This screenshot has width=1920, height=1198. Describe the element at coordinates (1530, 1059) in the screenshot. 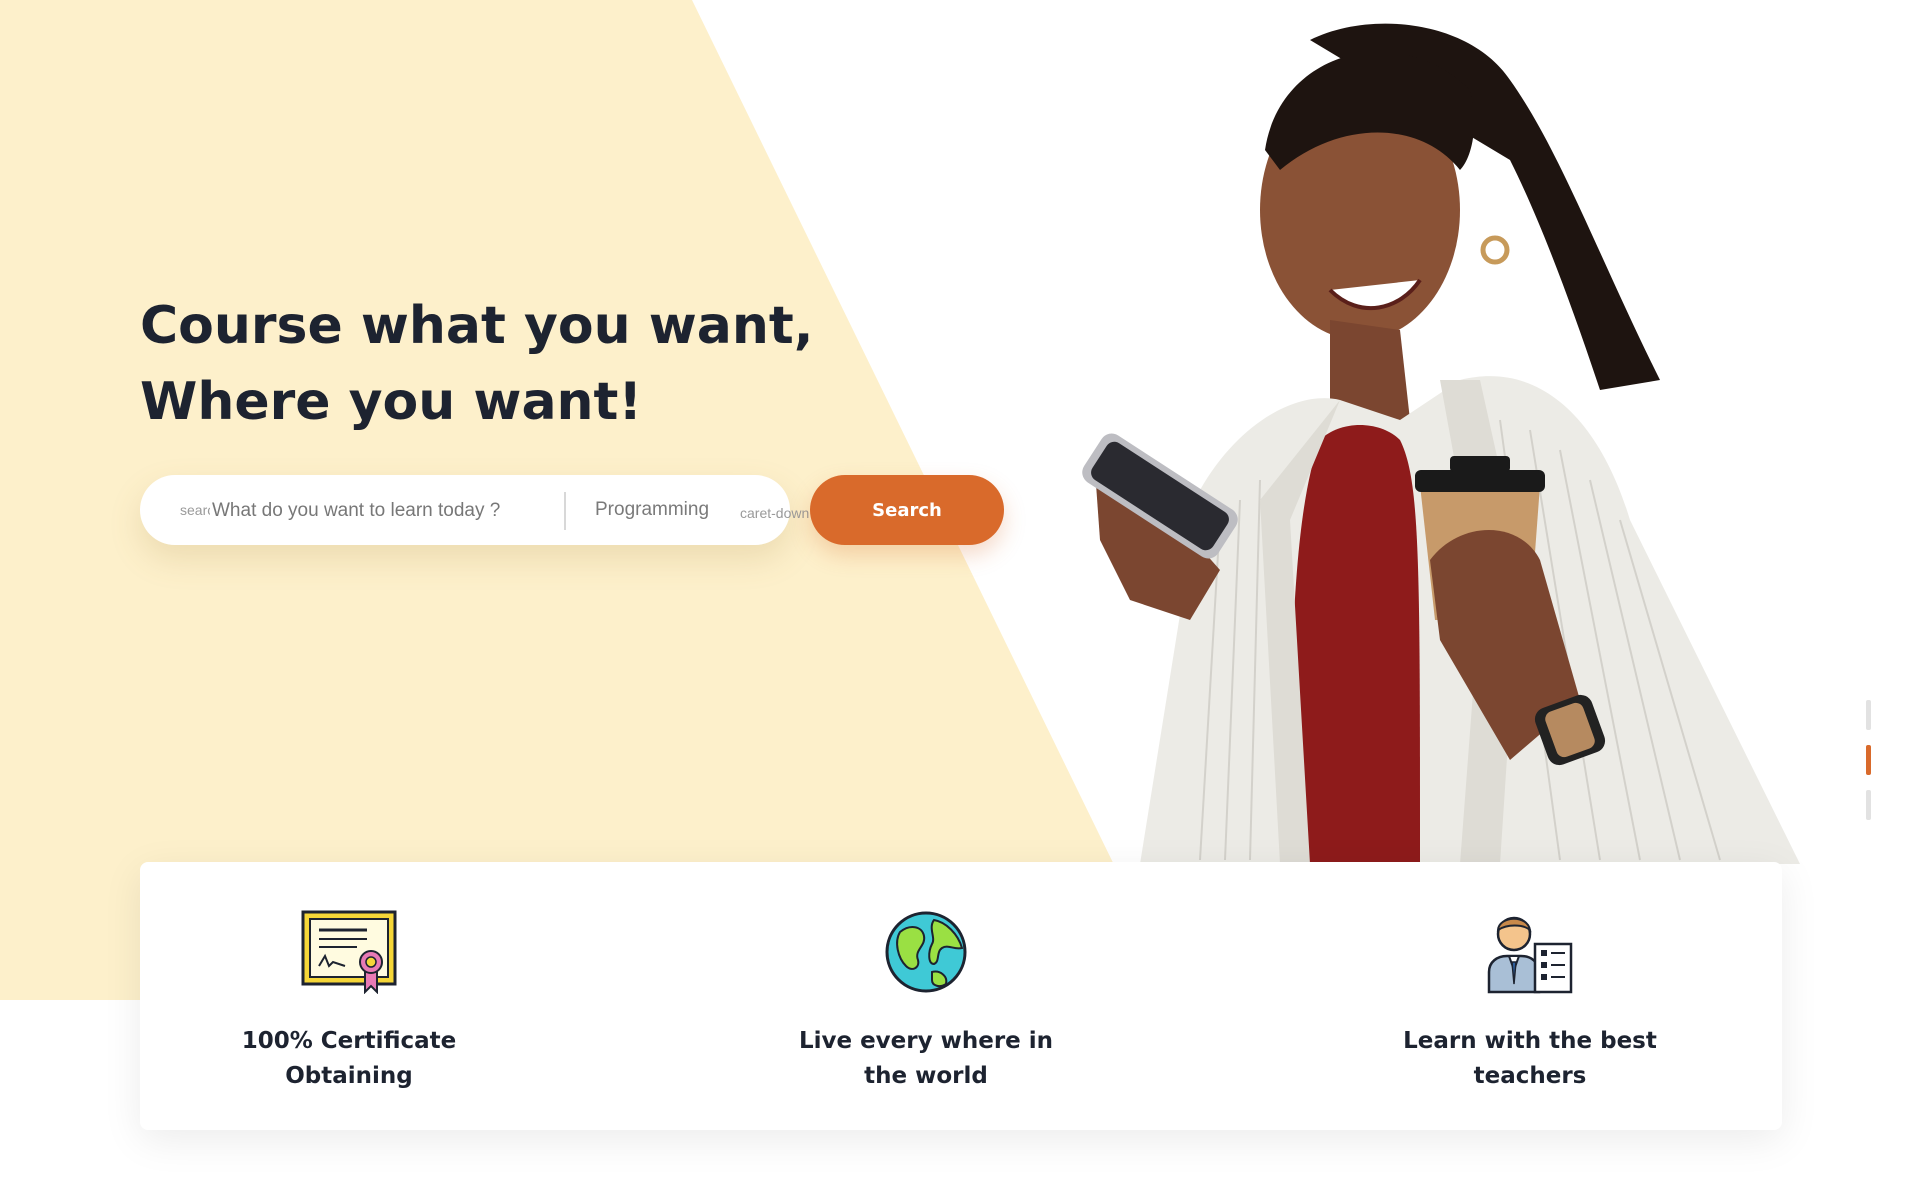

I see `feature-label: Learn with the best teachers` at that location.